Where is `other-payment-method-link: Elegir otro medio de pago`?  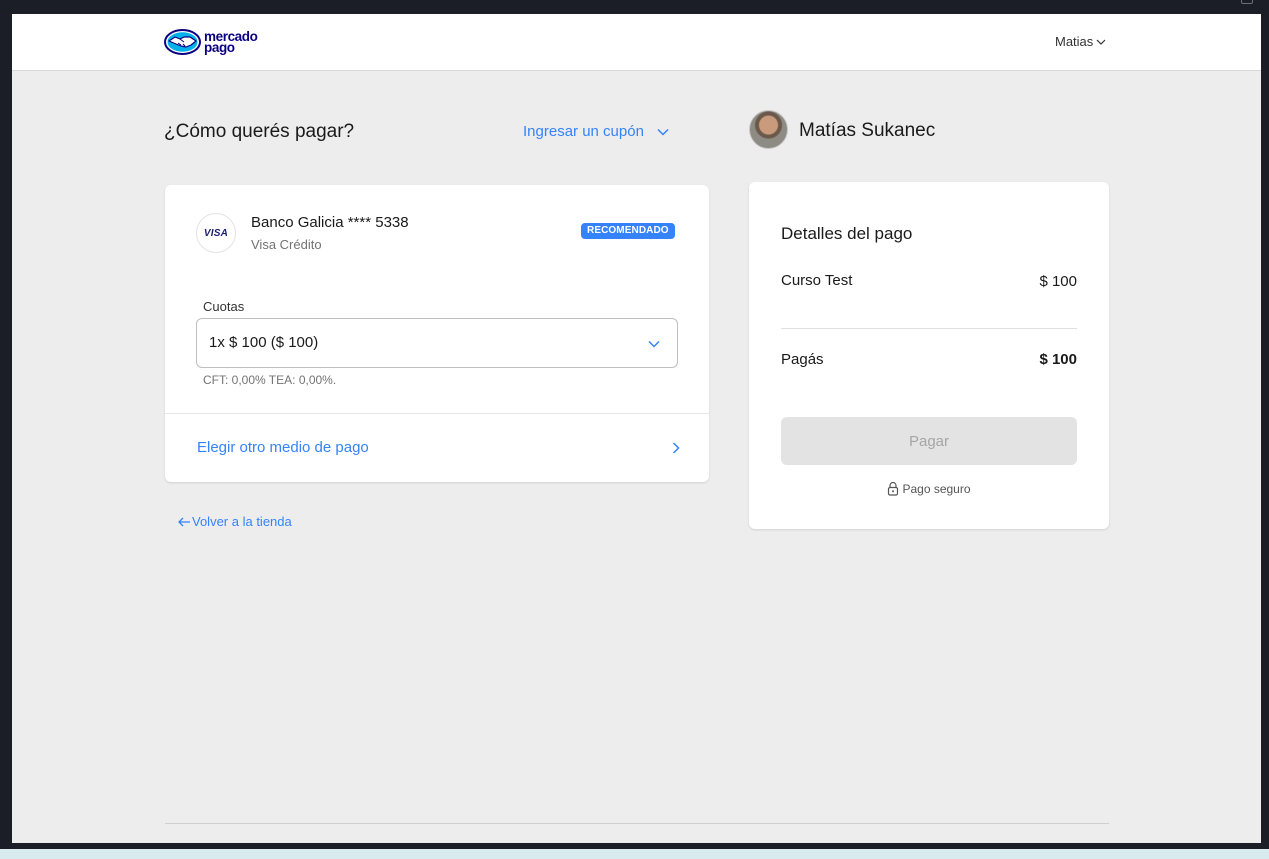
other-payment-method-link: Elegir otro medio de pago is located at coordinates (437, 448).